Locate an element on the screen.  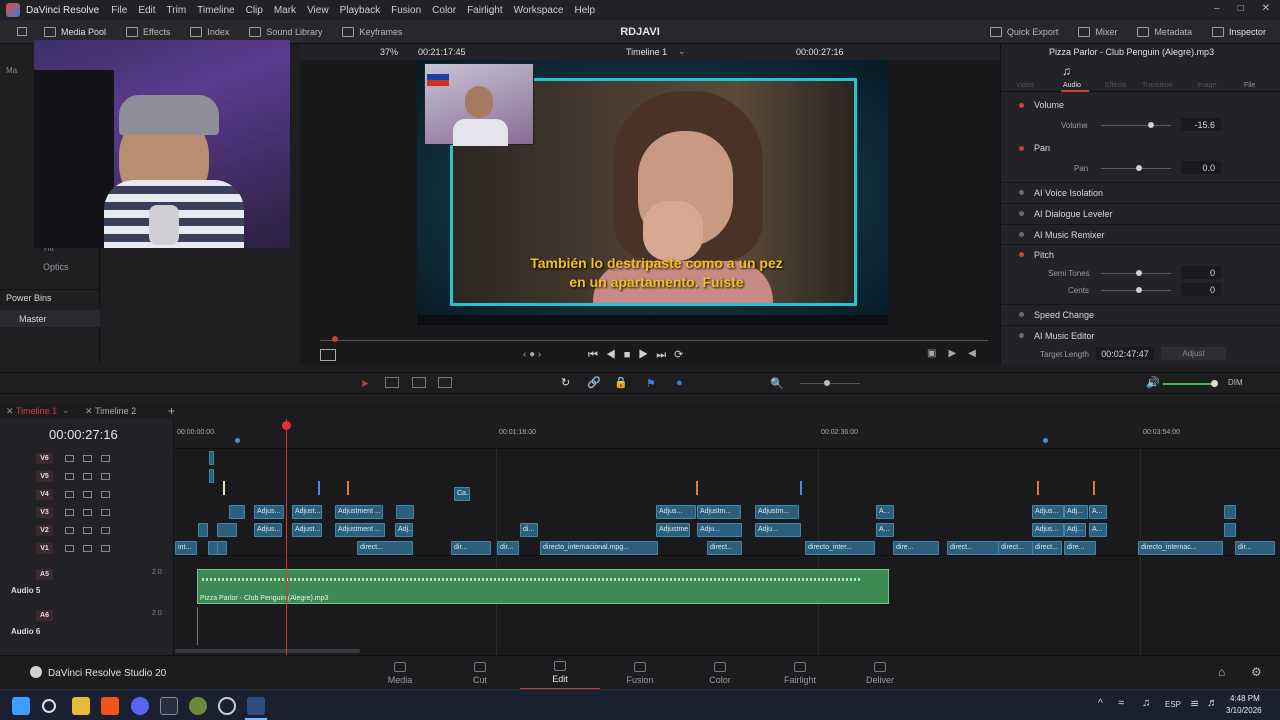
pan-slider-knob is located at coordinates (1139, 168).